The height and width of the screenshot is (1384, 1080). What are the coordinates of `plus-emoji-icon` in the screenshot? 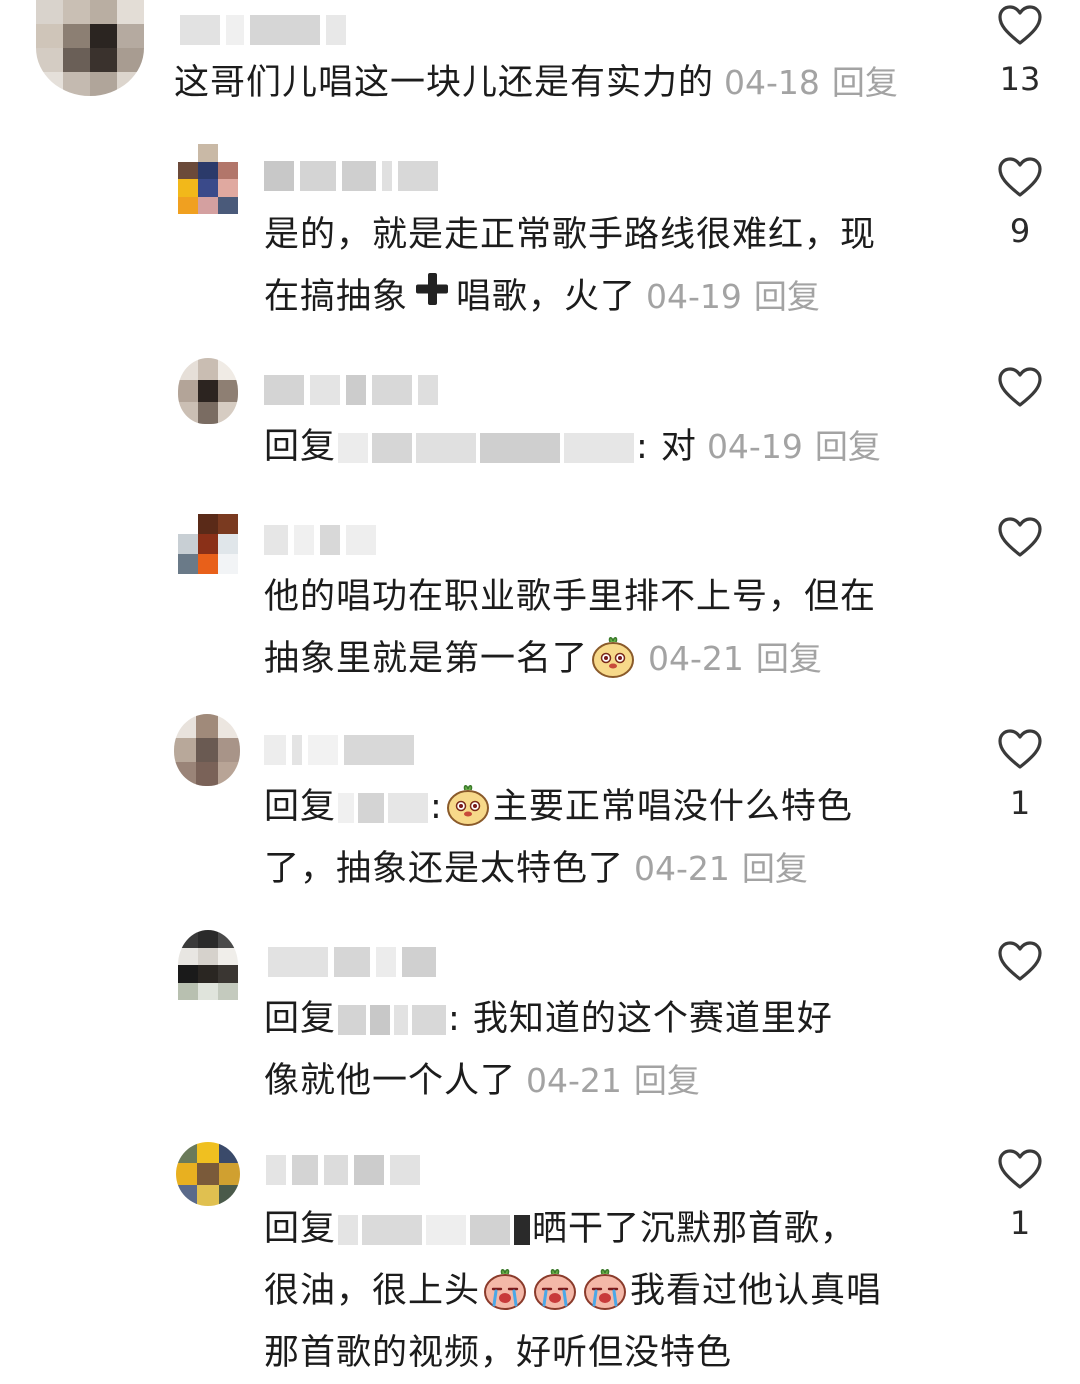 It's located at (432, 298).